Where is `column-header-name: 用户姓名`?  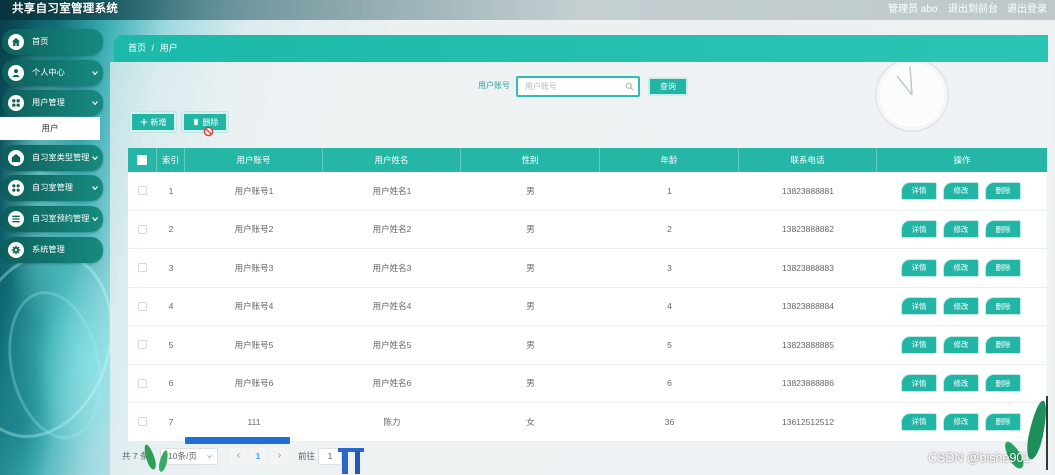
column-header-name: 用户姓名 is located at coordinates (392, 160).